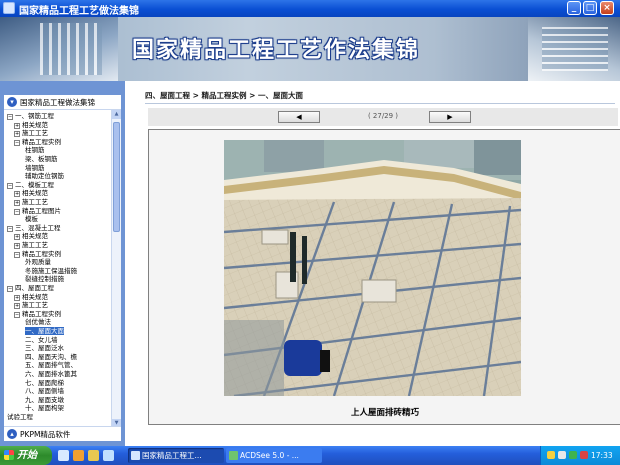 This screenshot has height=465, width=620. Describe the element at coordinates (573, 455) in the screenshot. I see `security-icon` at that location.